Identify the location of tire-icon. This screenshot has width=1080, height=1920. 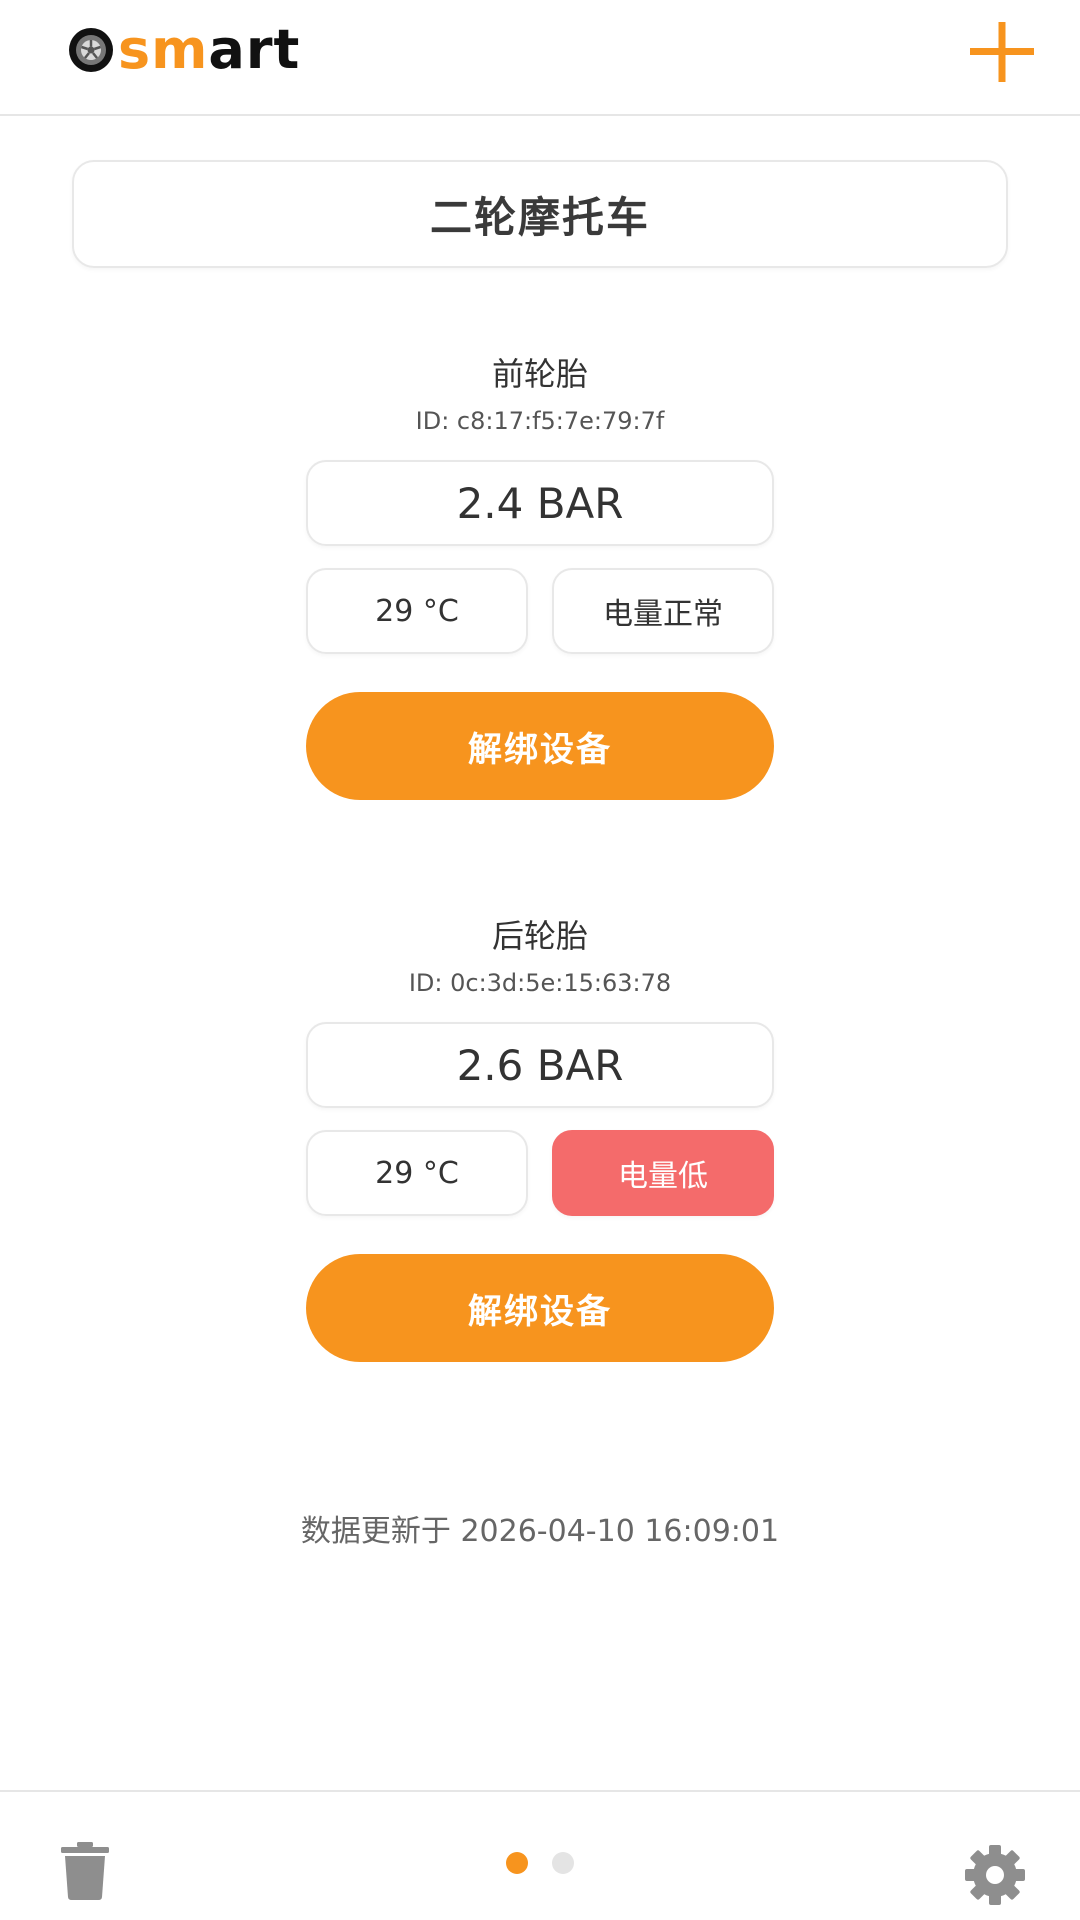
(91, 50).